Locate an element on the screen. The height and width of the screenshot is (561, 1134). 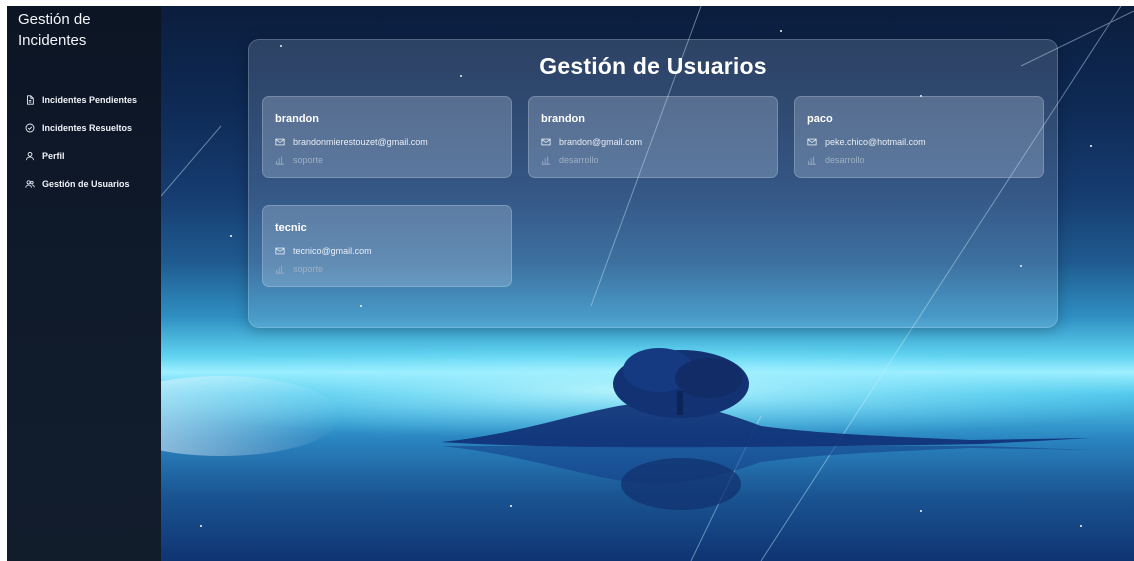
user-card: brandon brandon@gmail.com desarrollo is located at coordinates (653, 137).